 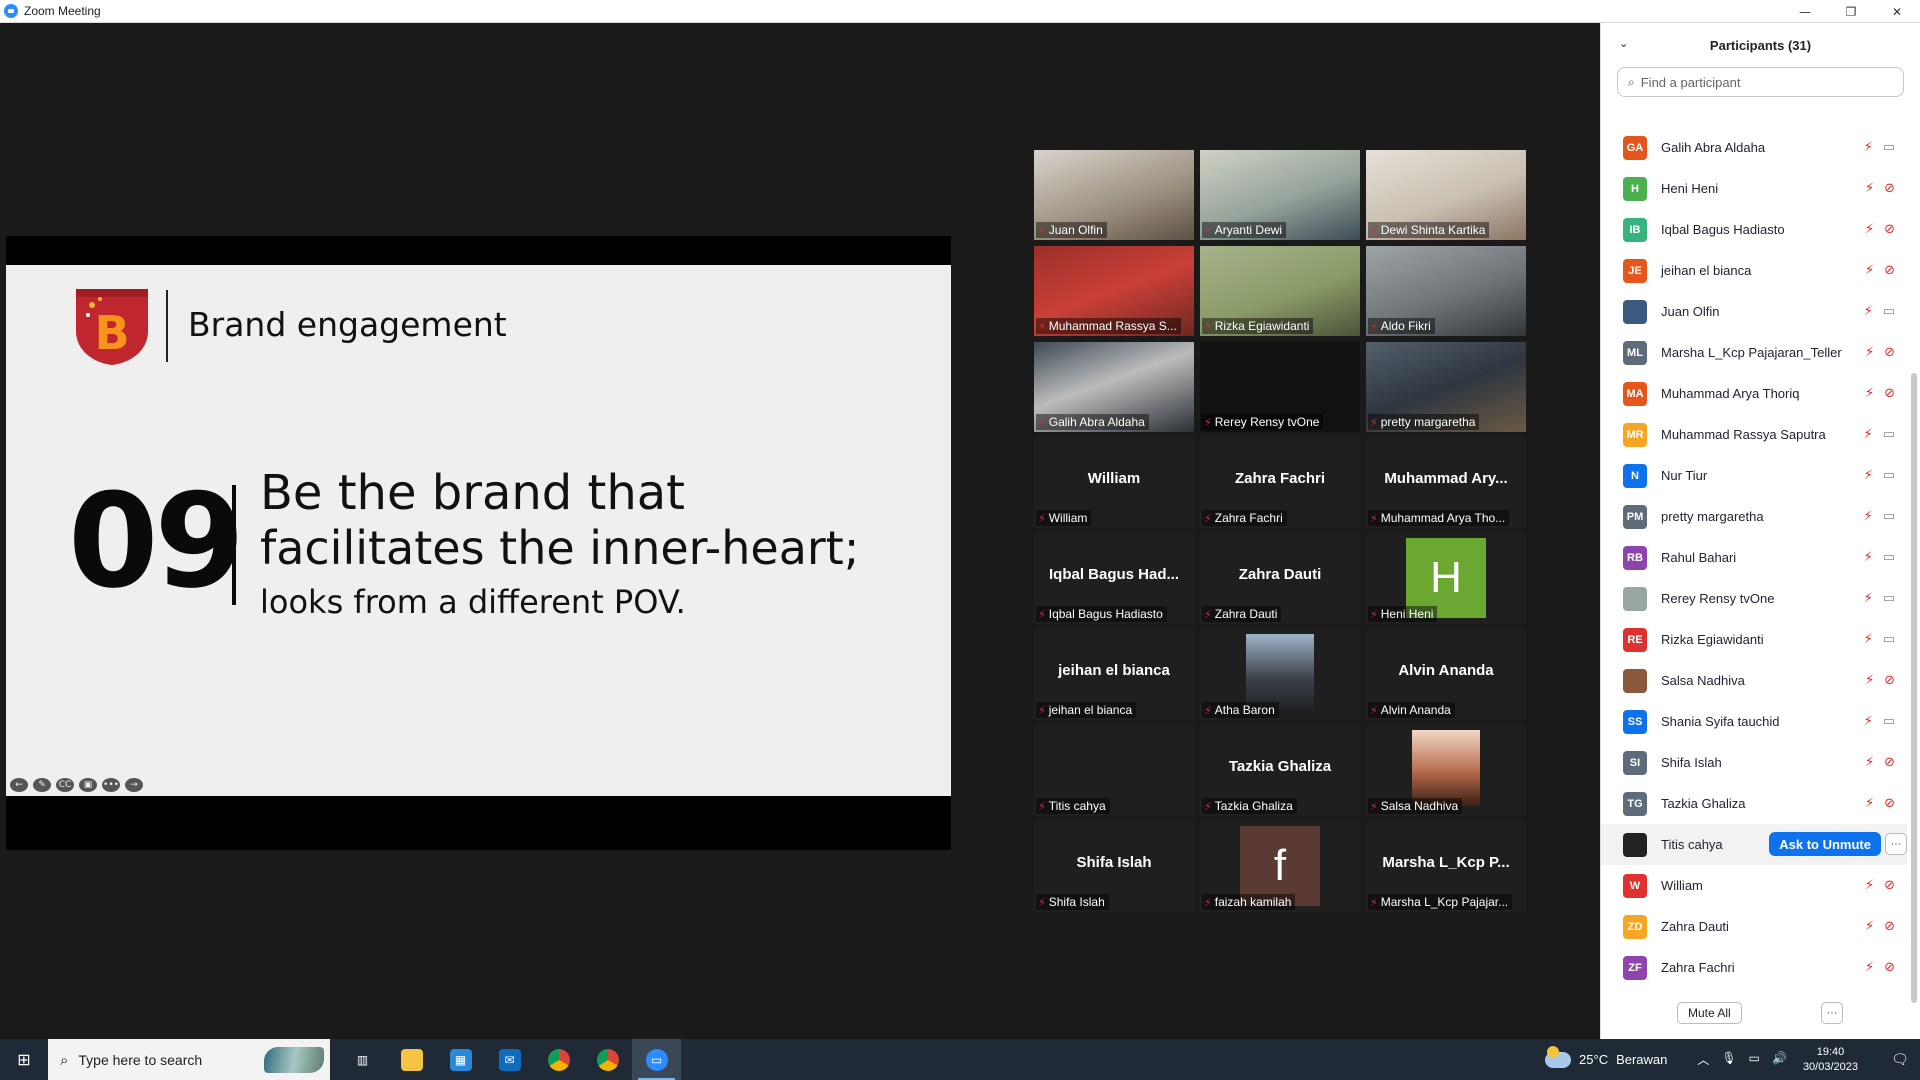 I want to click on tile-label-text: Alvin Ananda, so click(x=1415, y=710).